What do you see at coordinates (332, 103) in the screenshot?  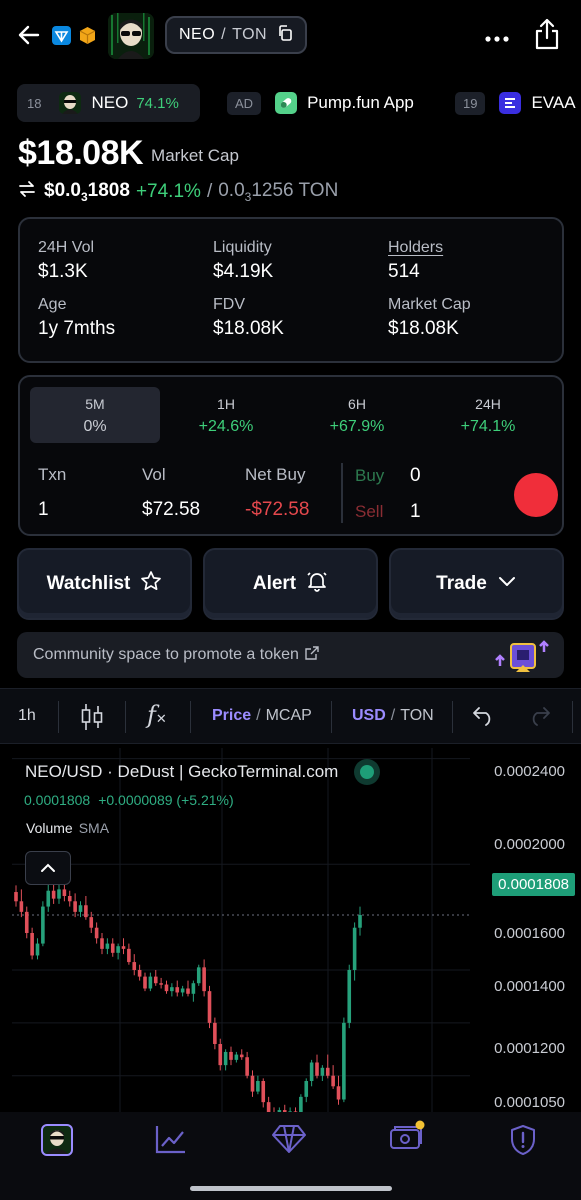 I see `ticker-item-ad: AD Pump.fun App` at bounding box center [332, 103].